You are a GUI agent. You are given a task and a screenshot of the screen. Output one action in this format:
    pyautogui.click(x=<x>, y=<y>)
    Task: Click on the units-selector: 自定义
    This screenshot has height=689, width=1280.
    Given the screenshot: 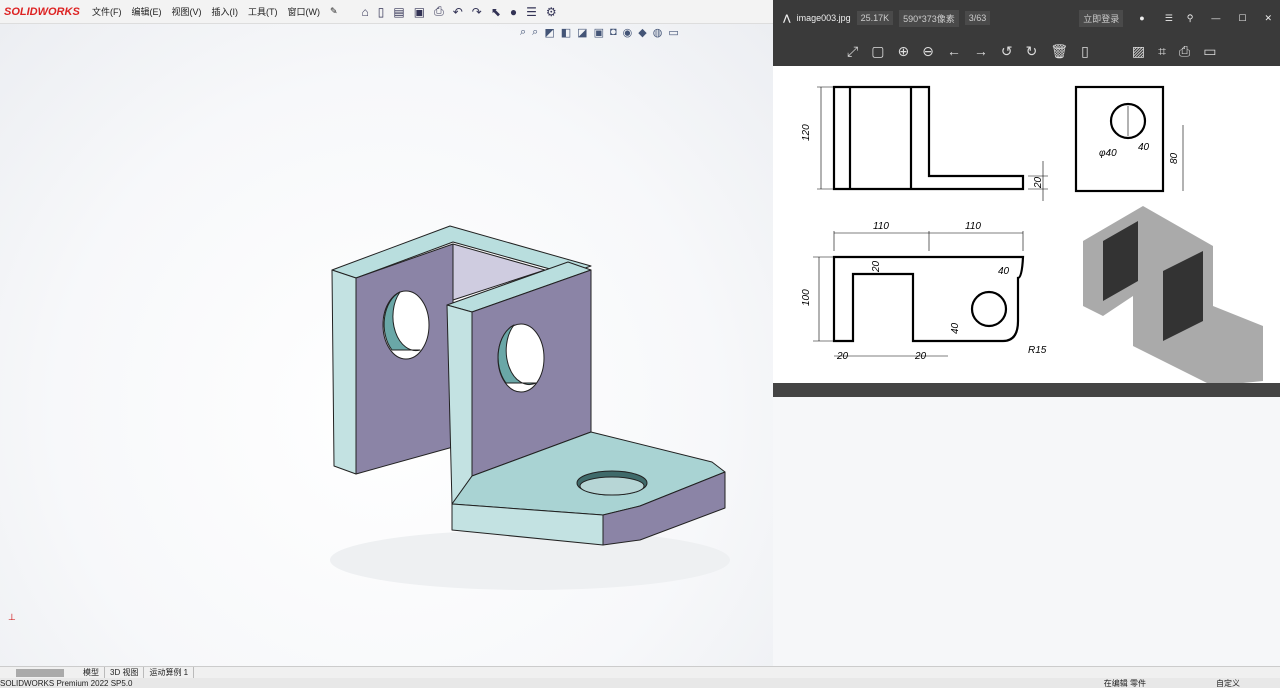 What is the action you would take?
    pyautogui.click(x=1228, y=683)
    